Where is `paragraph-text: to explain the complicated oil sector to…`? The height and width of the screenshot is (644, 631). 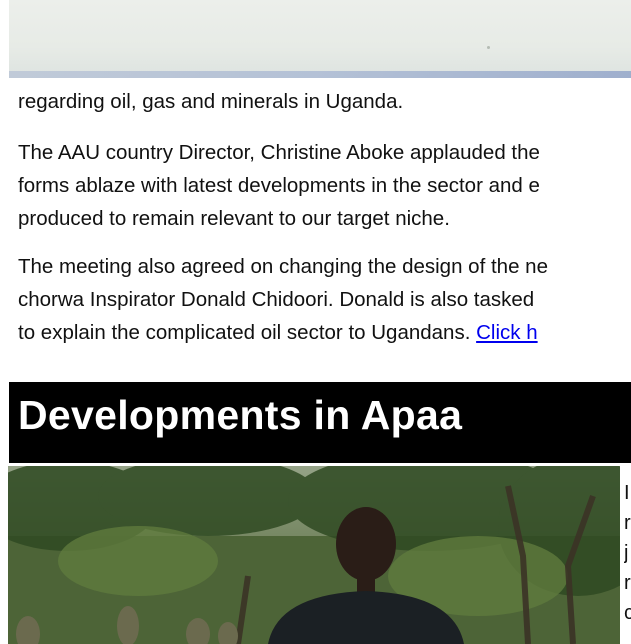
paragraph-text: to explain the complicated oil sector to… is located at coordinates (247, 332).